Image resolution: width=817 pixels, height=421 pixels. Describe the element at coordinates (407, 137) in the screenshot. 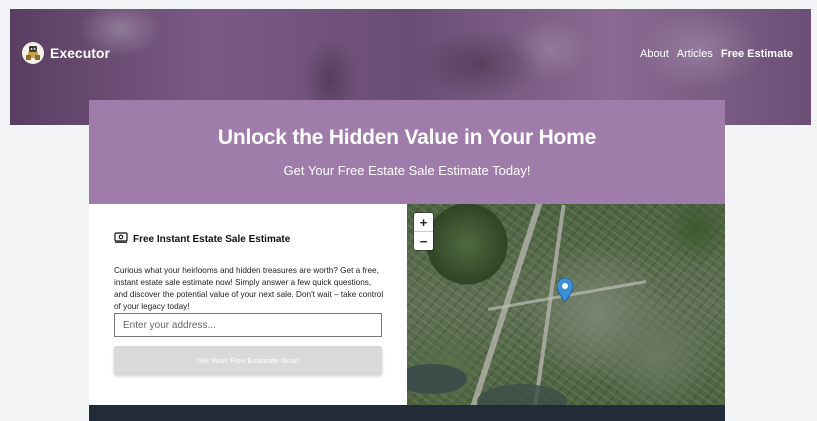

I see `page-title: Unlock the Hidden Value in Your Home` at that location.